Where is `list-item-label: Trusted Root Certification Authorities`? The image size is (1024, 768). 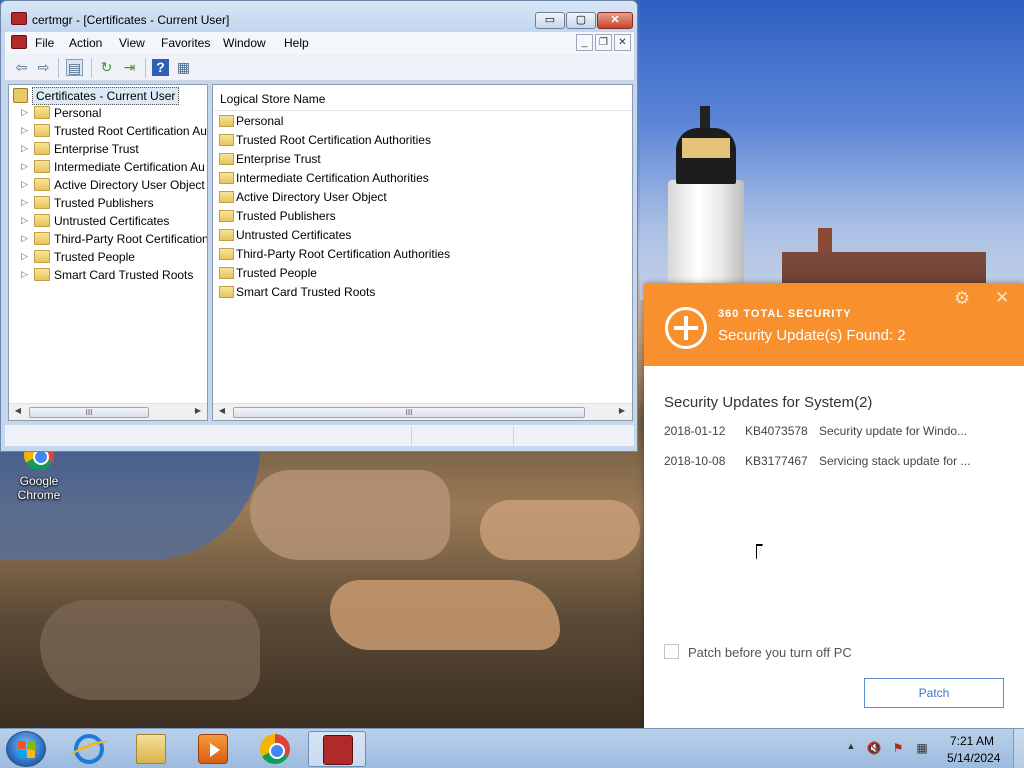
list-item-label: Trusted Root Certification Authorities is located at coordinates (333, 140).